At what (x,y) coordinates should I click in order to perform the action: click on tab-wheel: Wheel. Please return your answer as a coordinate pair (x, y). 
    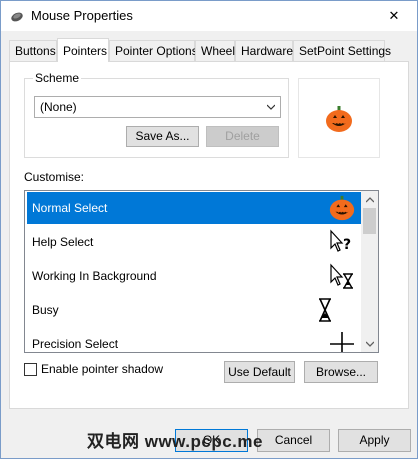
    Looking at the image, I should click on (215, 50).